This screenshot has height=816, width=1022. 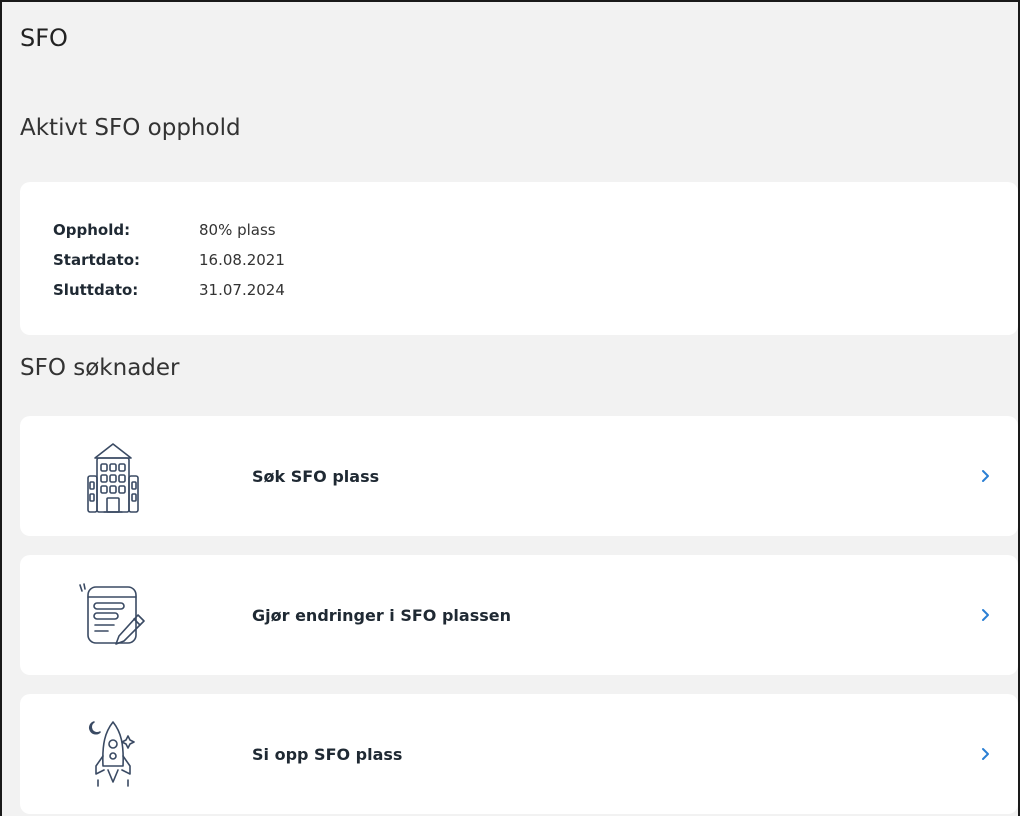 I want to click on school-building-icon, so click(x=113, y=476).